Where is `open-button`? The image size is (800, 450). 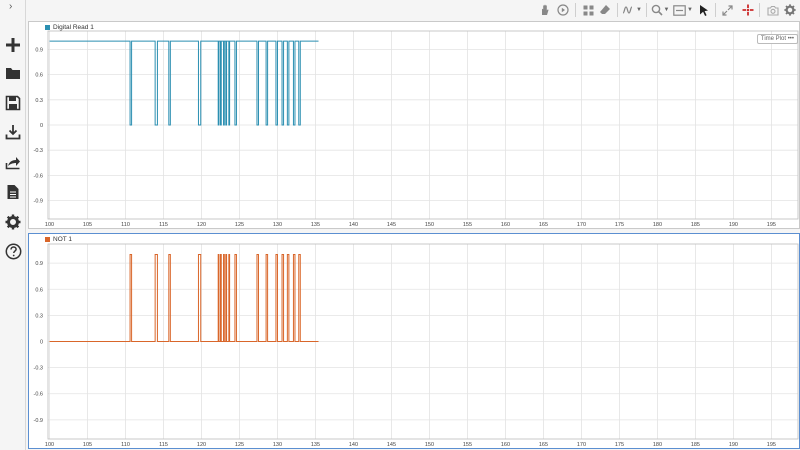 open-button is located at coordinates (13, 73).